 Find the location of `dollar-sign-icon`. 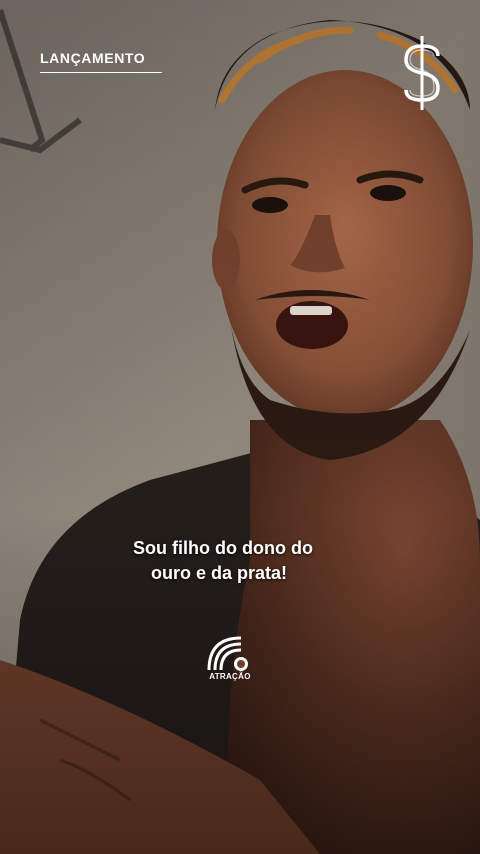

dollar-sign-icon is located at coordinates (422, 73).